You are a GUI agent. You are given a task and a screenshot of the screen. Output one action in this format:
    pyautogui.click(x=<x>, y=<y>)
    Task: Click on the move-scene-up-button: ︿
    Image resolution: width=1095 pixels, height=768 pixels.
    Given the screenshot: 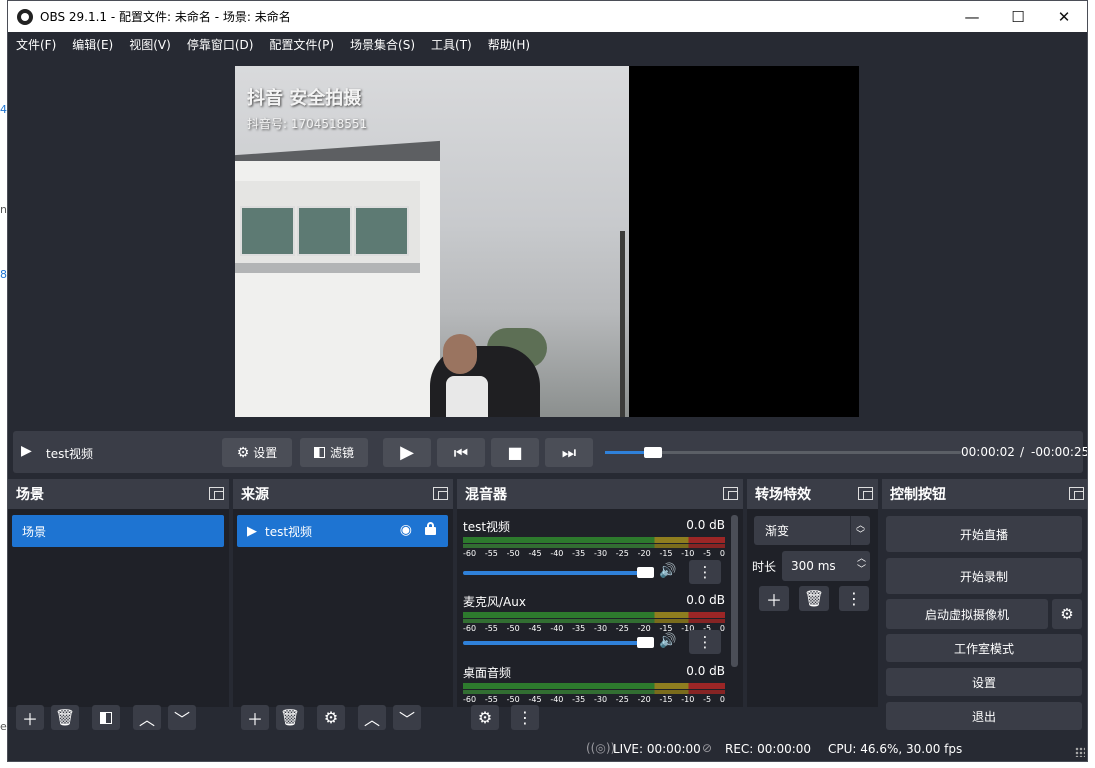 What is the action you would take?
    pyautogui.click(x=147, y=717)
    